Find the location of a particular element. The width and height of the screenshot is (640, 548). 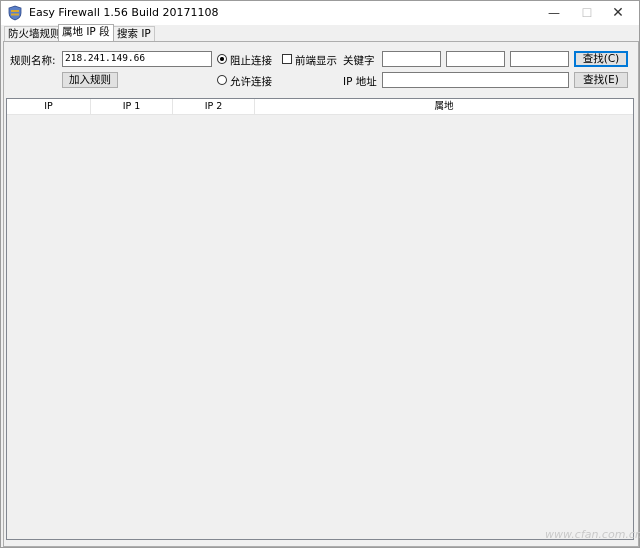

column-header-ip1: IP 1 is located at coordinates (132, 106).